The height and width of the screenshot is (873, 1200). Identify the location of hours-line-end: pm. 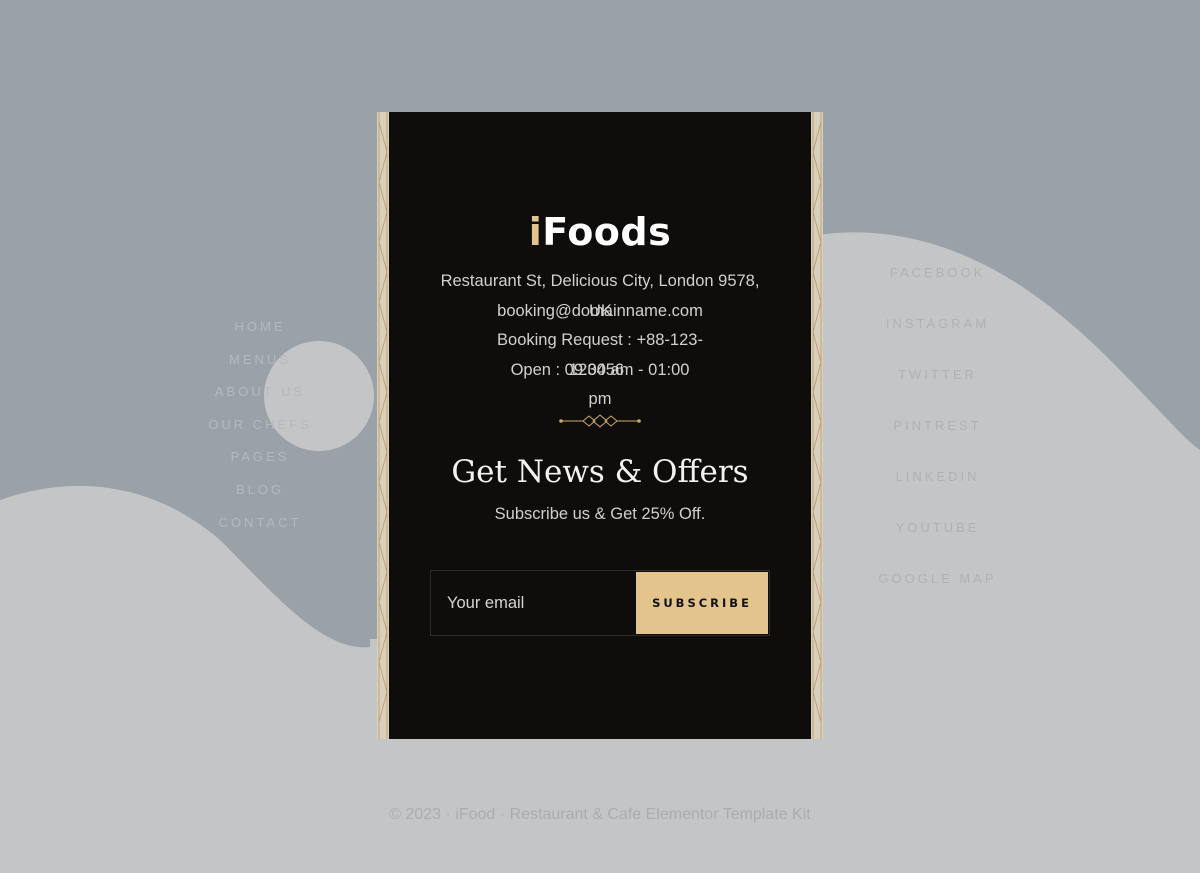
(600, 399).